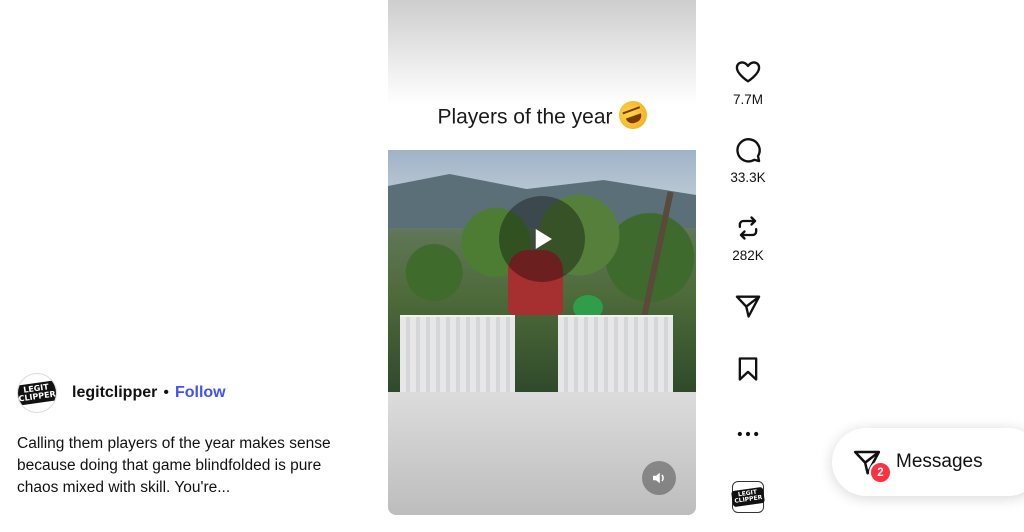  I want to click on overlay-title-text: Players of the year, so click(525, 117).